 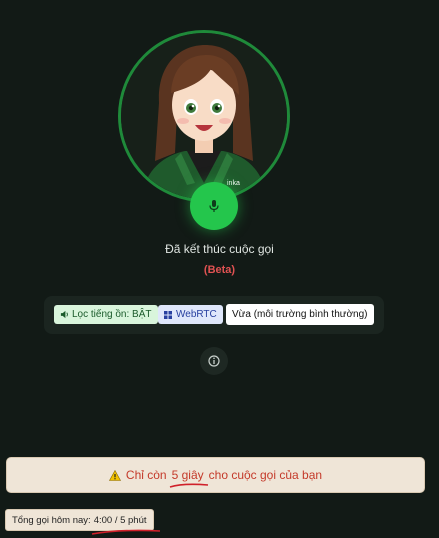 I want to click on beta-badge: (Beta), so click(x=219, y=270).